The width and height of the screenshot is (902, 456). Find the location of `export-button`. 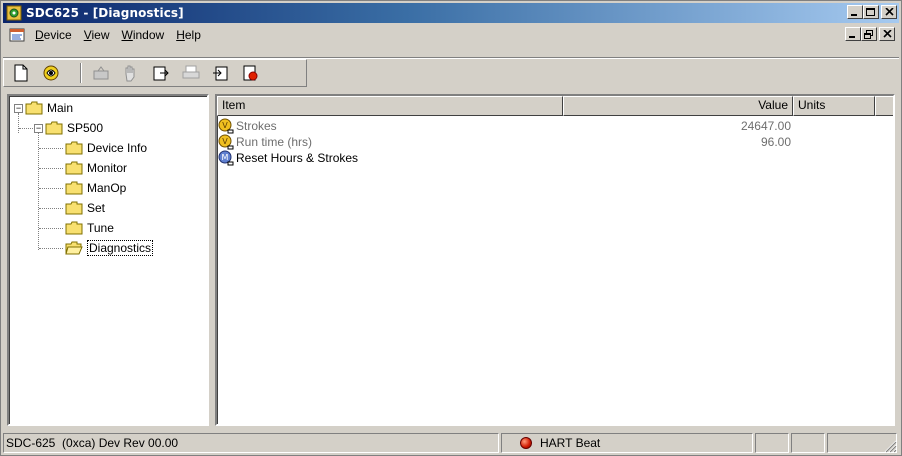

export-button is located at coordinates (161, 73).